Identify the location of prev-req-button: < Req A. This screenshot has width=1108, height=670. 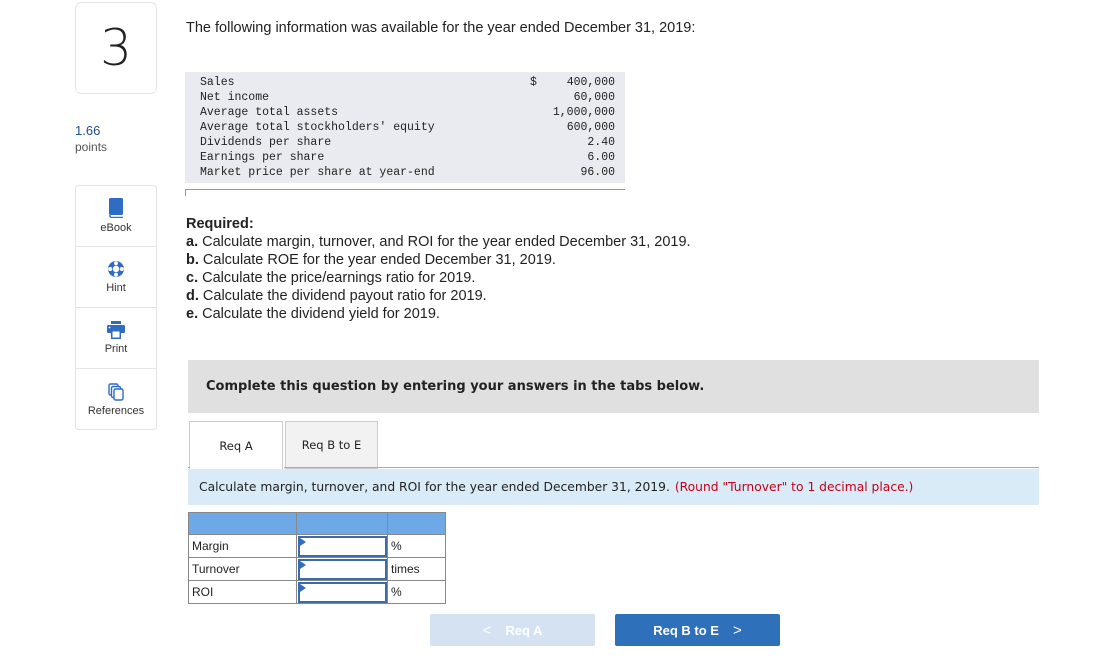
(512, 630).